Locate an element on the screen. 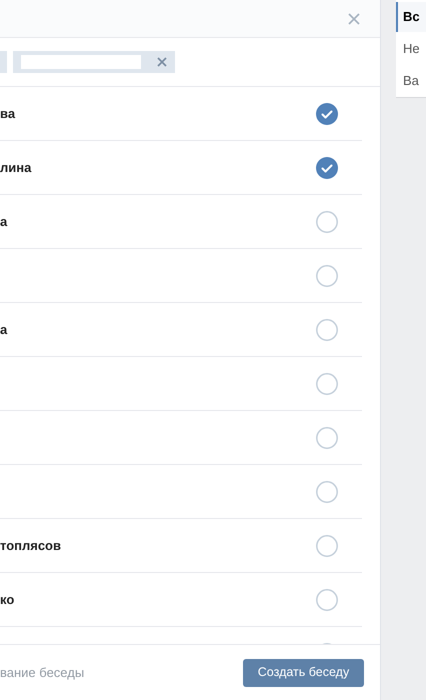 The width and height of the screenshot is (426, 700). friend-name: ва is located at coordinates (8, 113).